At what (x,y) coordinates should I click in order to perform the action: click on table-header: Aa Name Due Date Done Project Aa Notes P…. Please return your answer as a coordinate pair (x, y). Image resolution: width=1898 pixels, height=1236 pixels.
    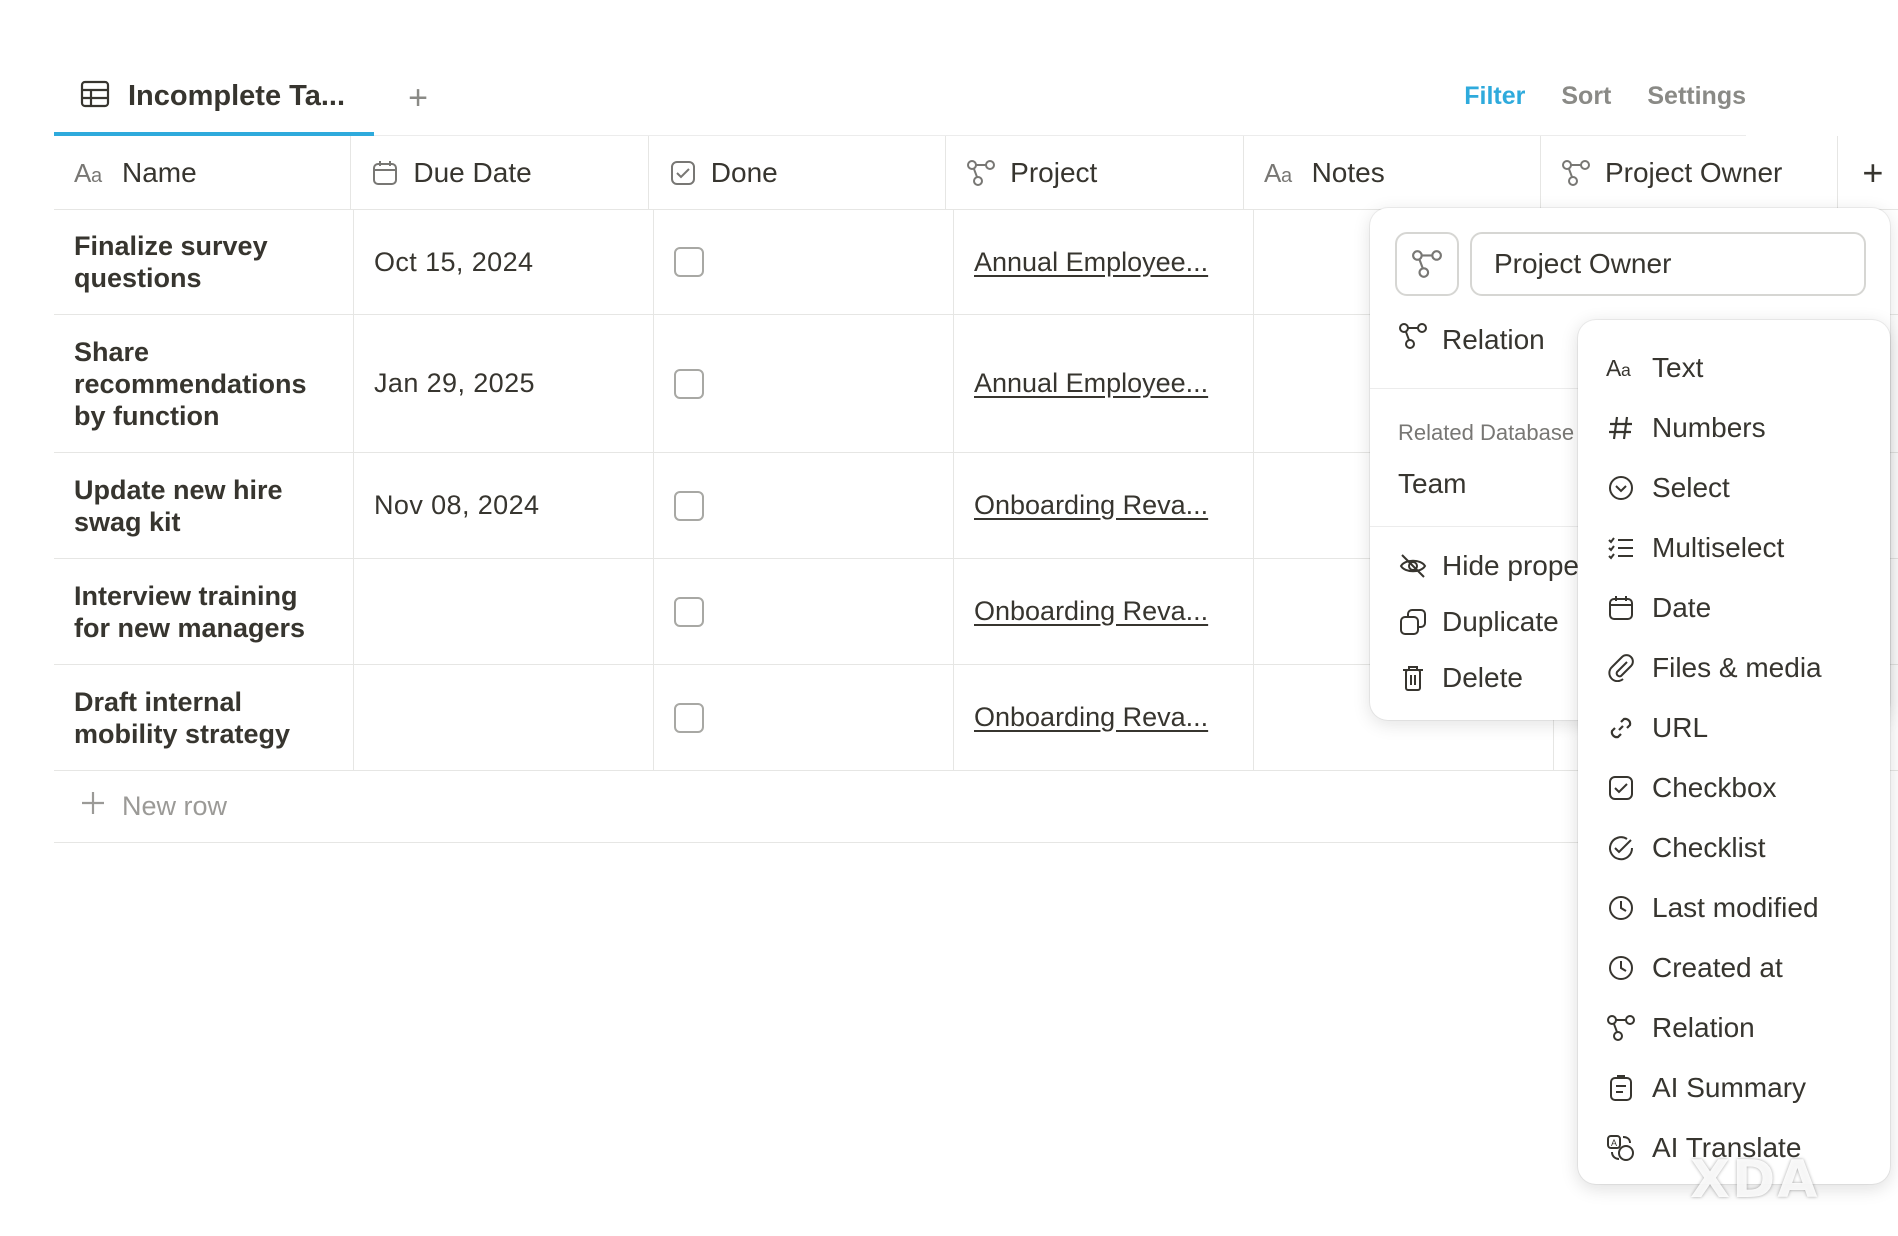
    Looking at the image, I should click on (976, 173).